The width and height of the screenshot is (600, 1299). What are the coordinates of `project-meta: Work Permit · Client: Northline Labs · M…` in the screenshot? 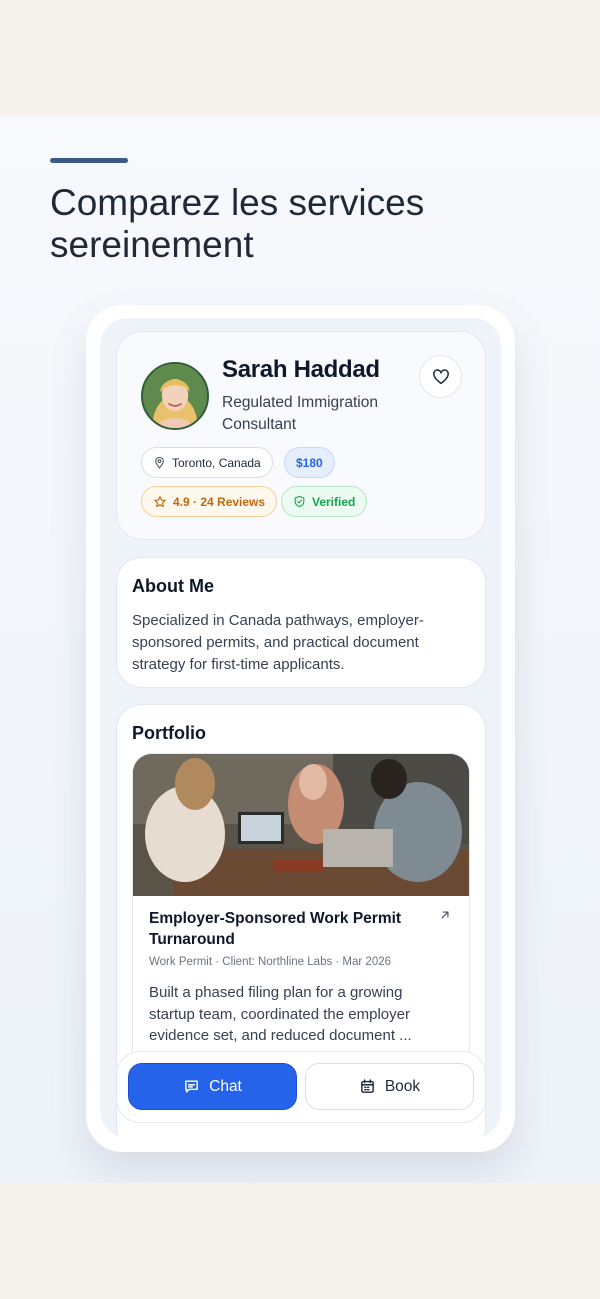 It's located at (270, 962).